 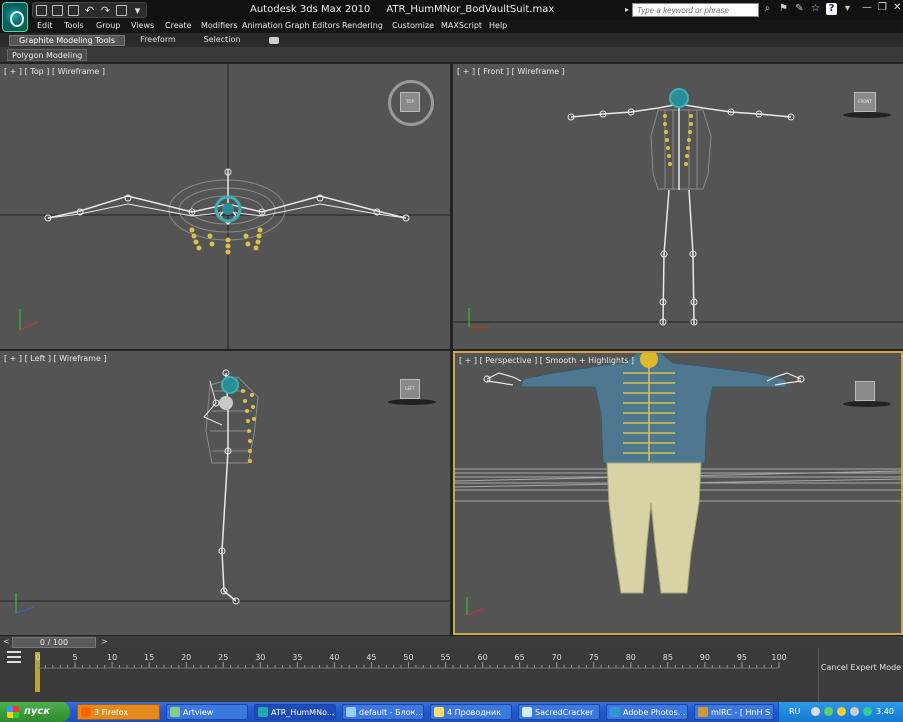 I want to click on menu-graph-editors: Graph Editors, so click(x=312, y=25).